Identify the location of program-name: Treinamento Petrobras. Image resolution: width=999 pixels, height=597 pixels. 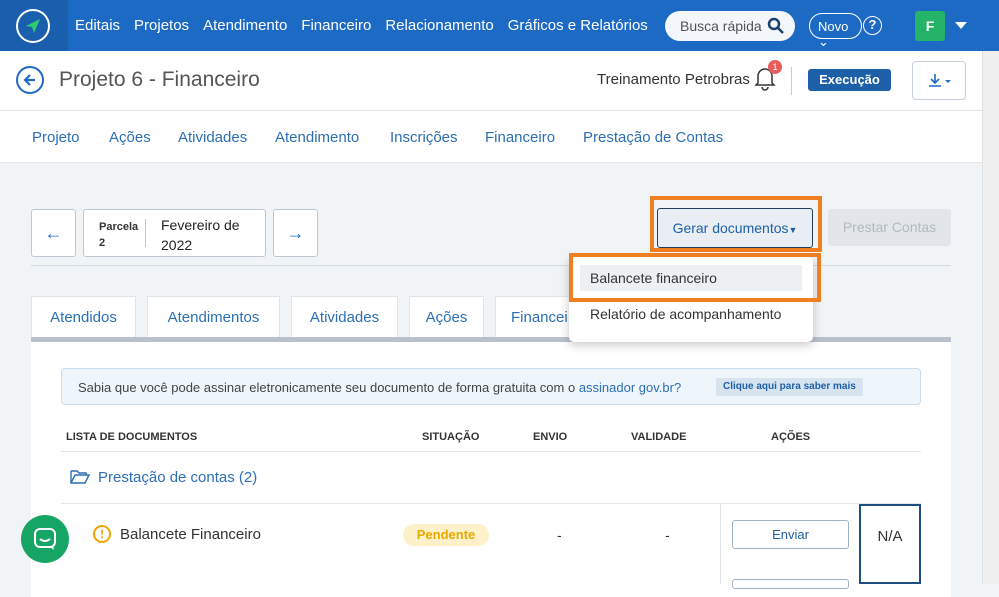
(673, 79).